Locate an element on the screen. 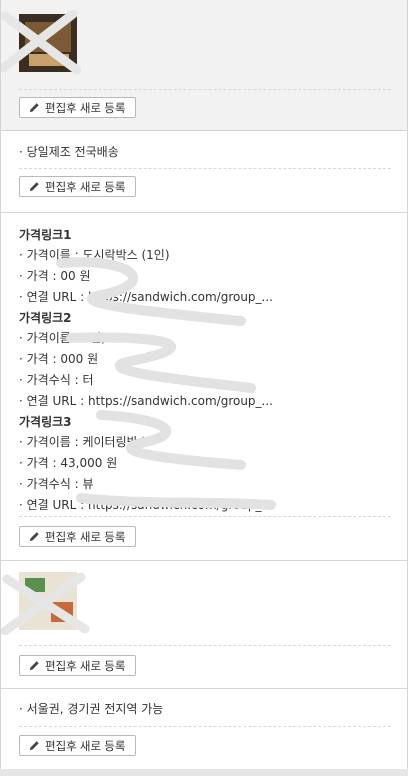 The height and width of the screenshot is (776, 408). name-value: 1인) is located at coordinates (94, 338).